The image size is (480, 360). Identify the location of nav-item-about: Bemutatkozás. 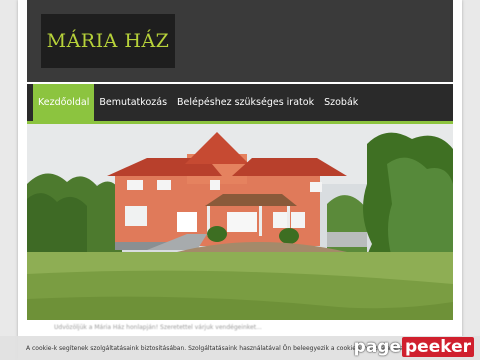
(133, 102).